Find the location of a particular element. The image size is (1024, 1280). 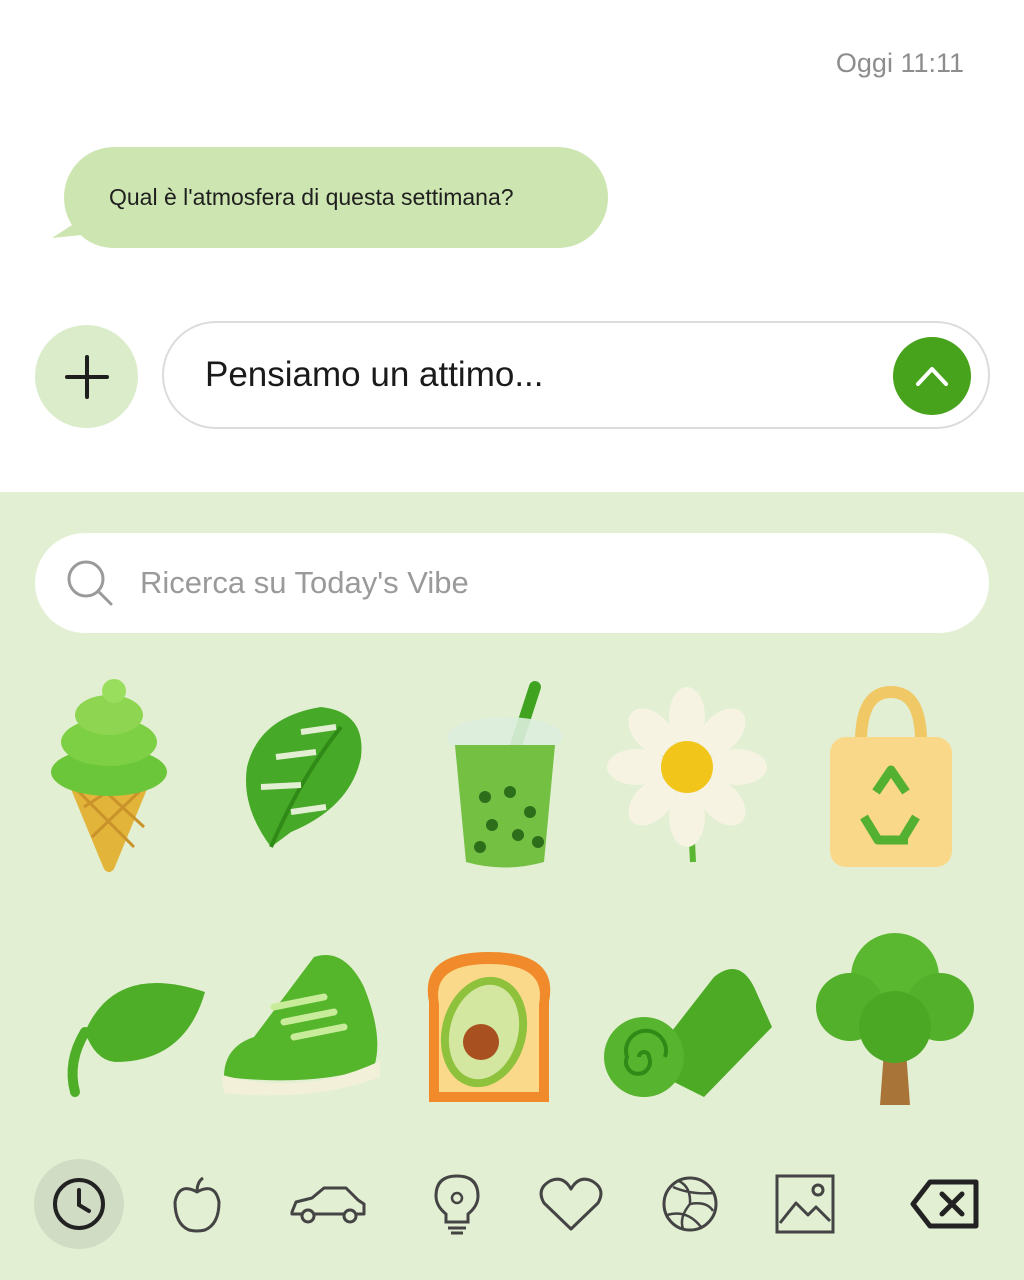

backspace-button is located at coordinates (945, 1204).